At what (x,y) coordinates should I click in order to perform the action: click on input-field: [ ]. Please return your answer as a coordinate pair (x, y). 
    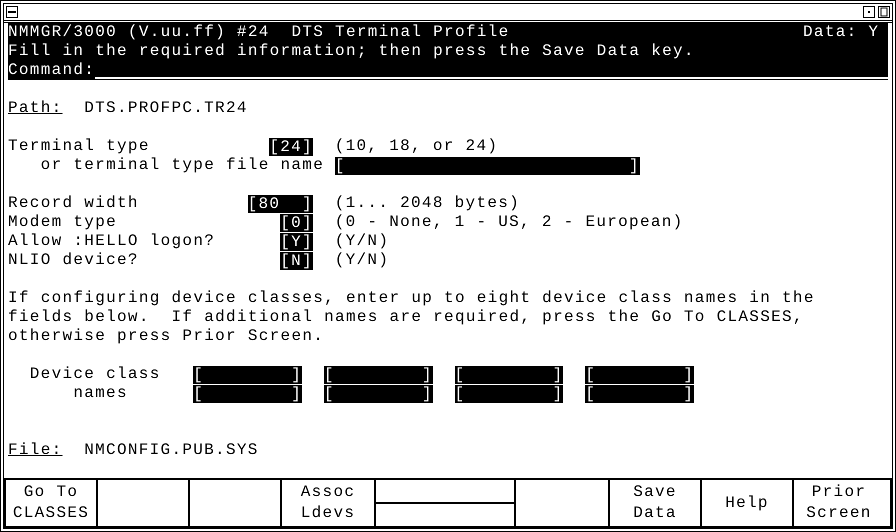
    Looking at the image, I should click on (487, 165).